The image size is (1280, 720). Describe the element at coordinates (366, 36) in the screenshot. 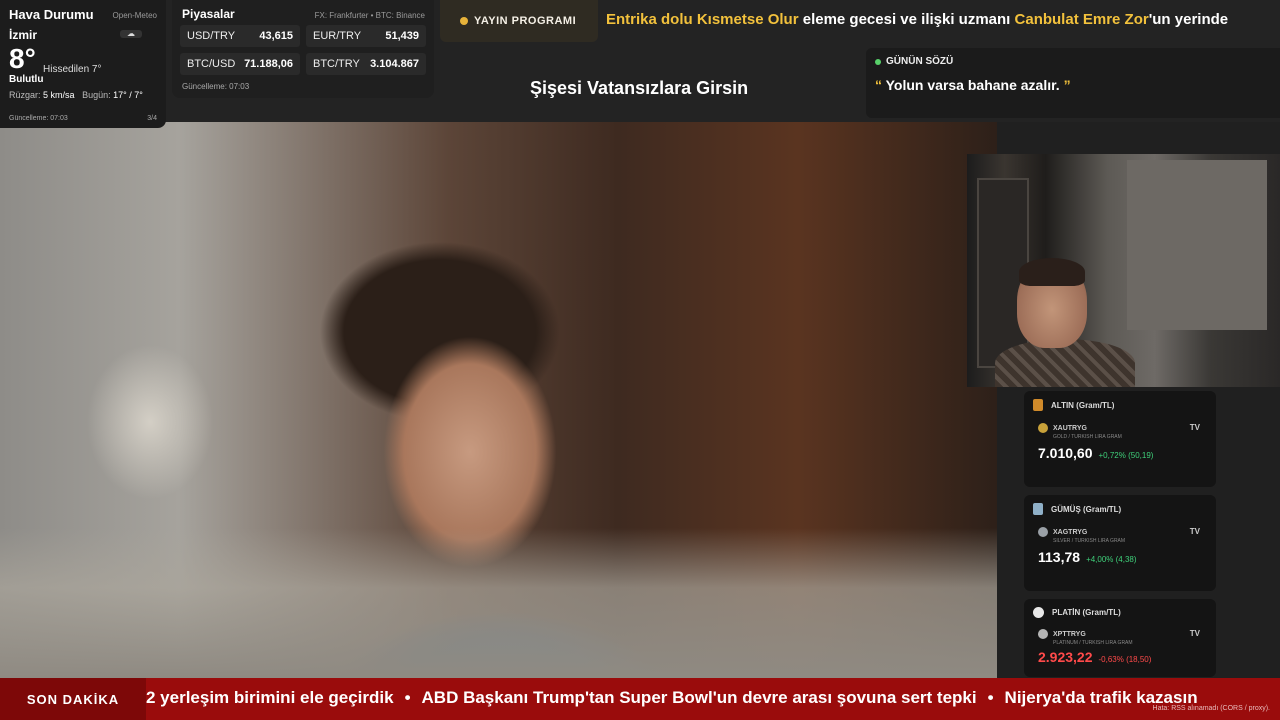

I see `market-cell: EUR/TRY 51,439` at that location.